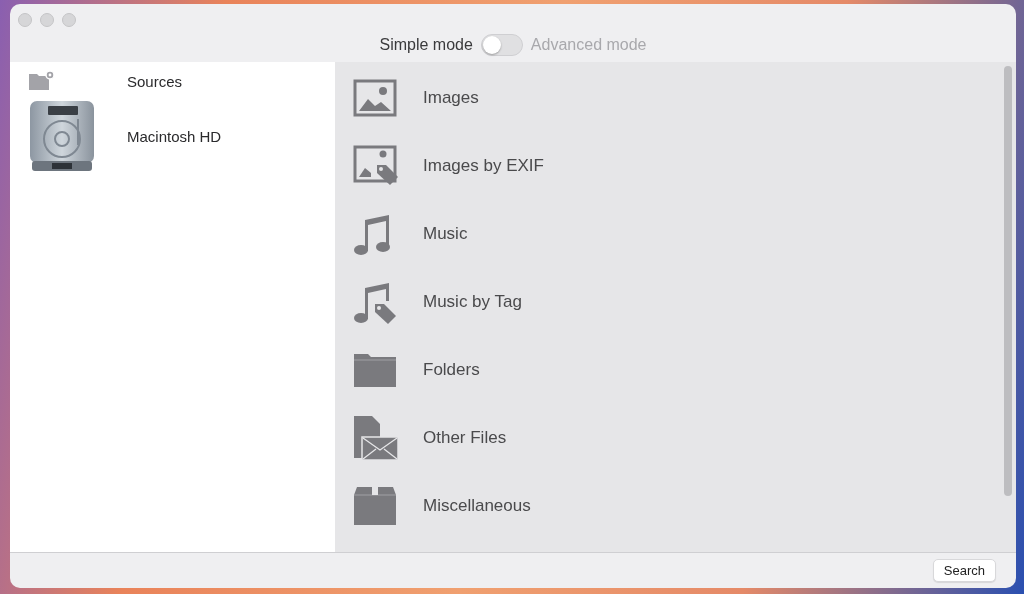 The height and width of the screenshot is (594, 1024). Describe the element at coordinates (42, 81) in the screenshot. I see `folder-gear-icon` at that location.